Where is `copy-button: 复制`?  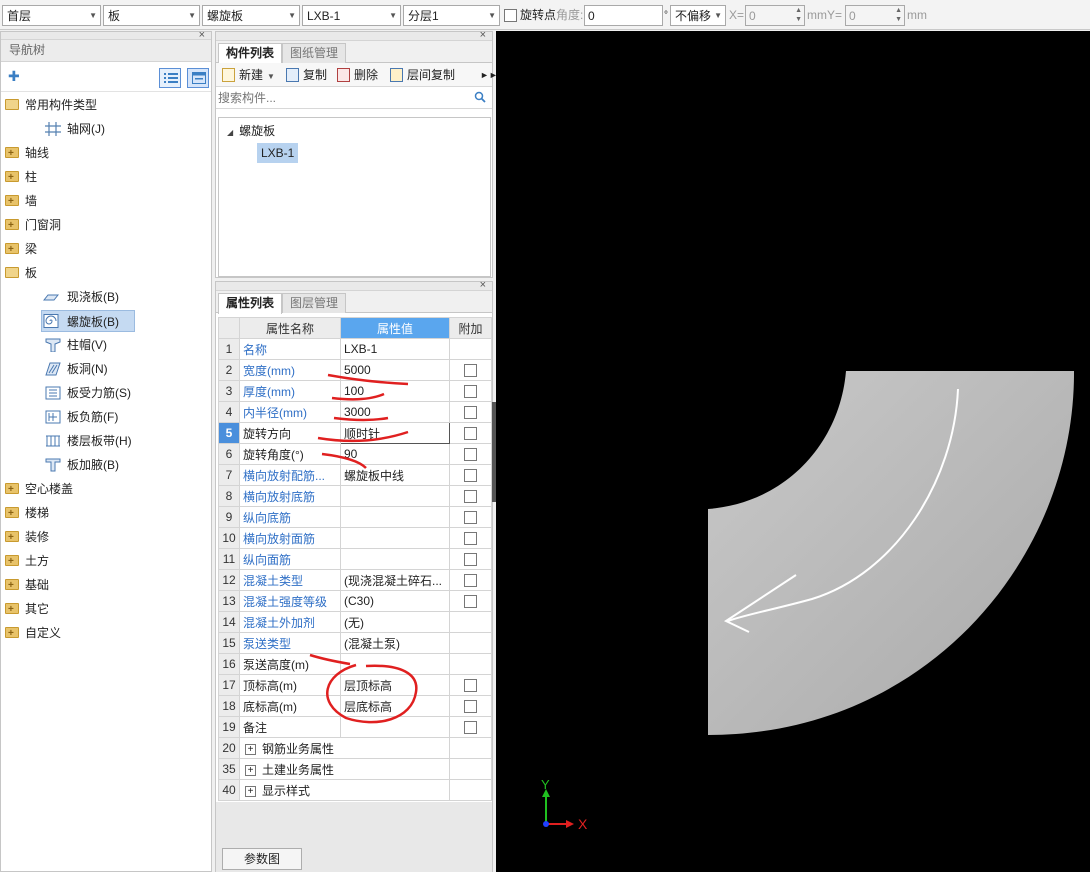
copy-button: 复制 is located at coordinates (306, 75).